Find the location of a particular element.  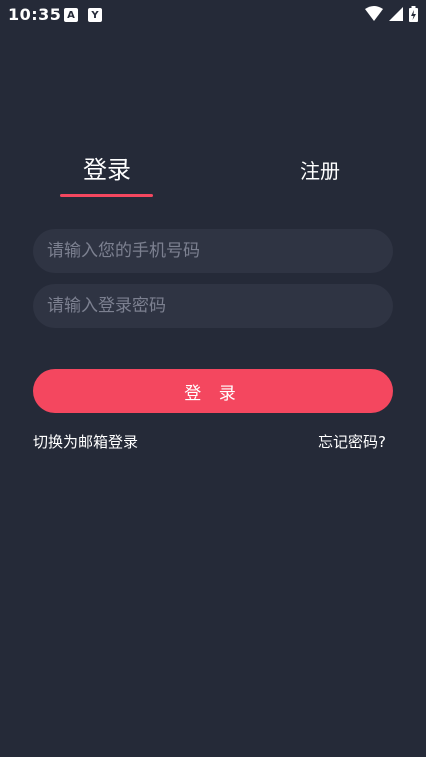

status-bar: 10:35 A Y is located at coordinates (213, 15).